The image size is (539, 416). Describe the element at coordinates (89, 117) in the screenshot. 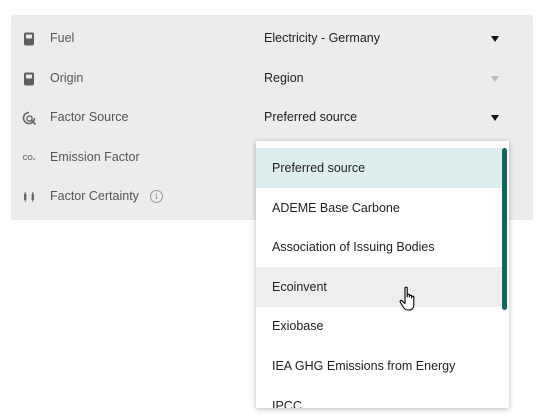

I see `factor-source-label: Factor Source` at that location.